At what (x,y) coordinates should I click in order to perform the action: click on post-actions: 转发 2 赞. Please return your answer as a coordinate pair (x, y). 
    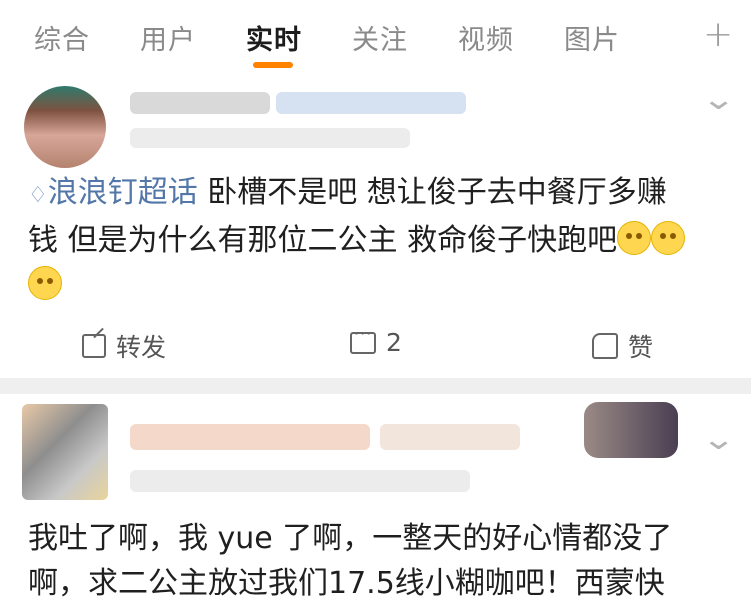
    Looking at the image, I should click on (375, 346).